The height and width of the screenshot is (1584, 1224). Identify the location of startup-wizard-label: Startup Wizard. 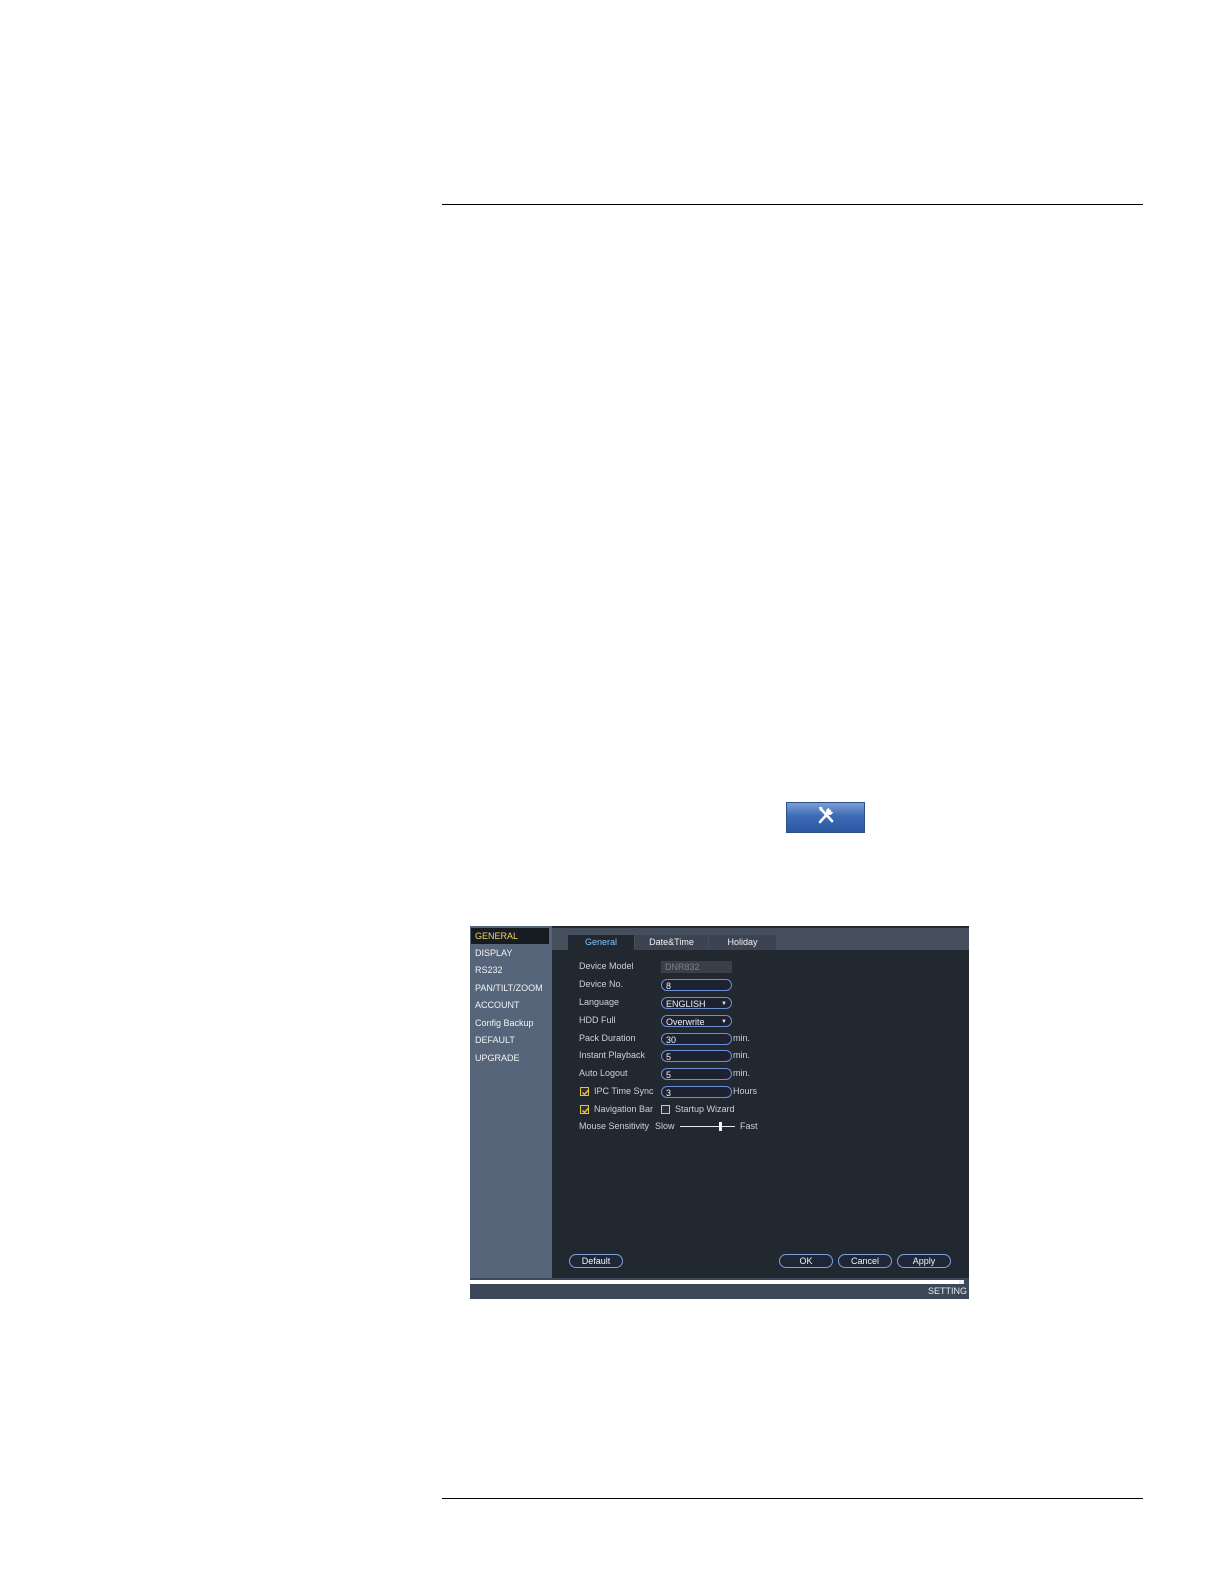
(705, 1109).